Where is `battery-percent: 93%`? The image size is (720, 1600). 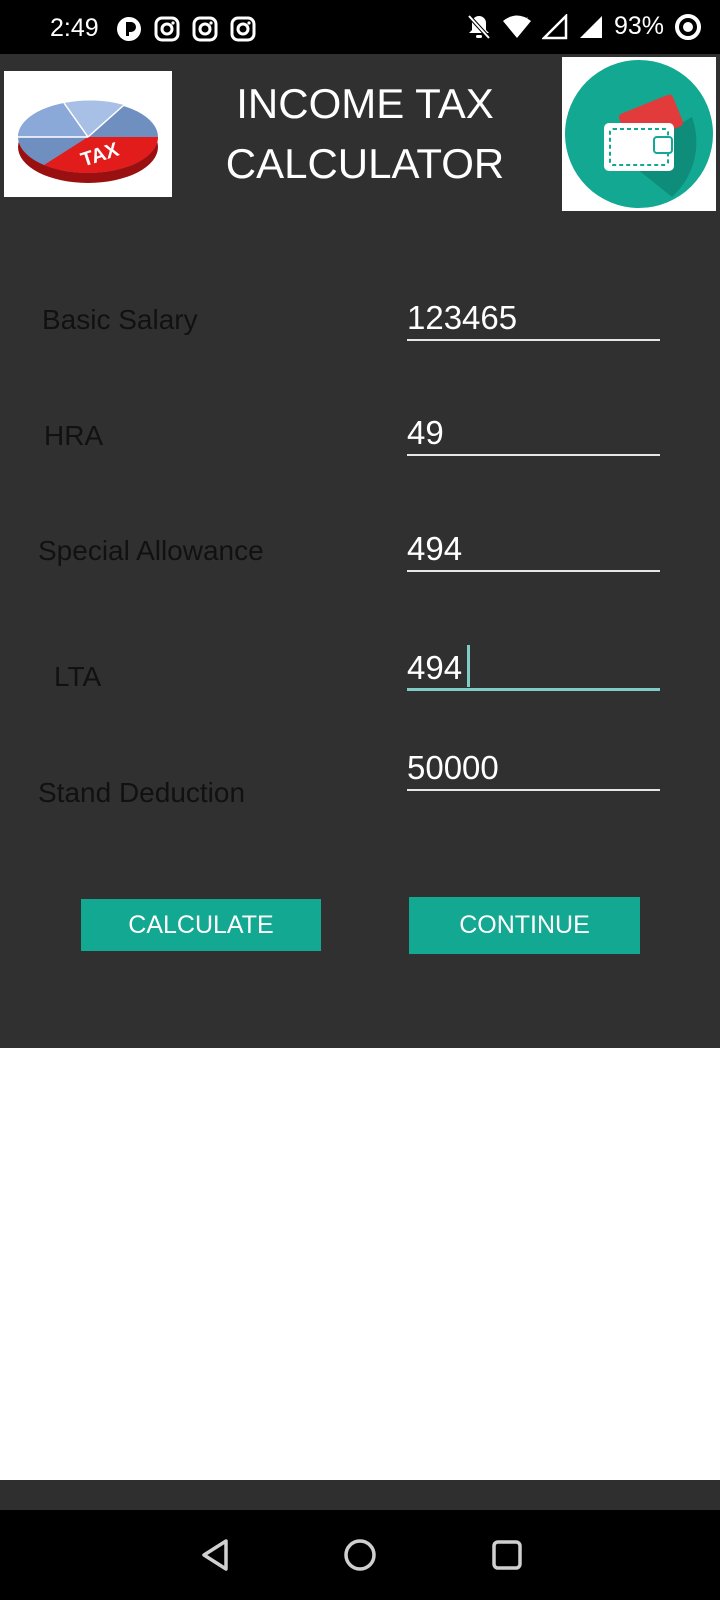 battery-percent: 93% is located at coordinates (638, 26).